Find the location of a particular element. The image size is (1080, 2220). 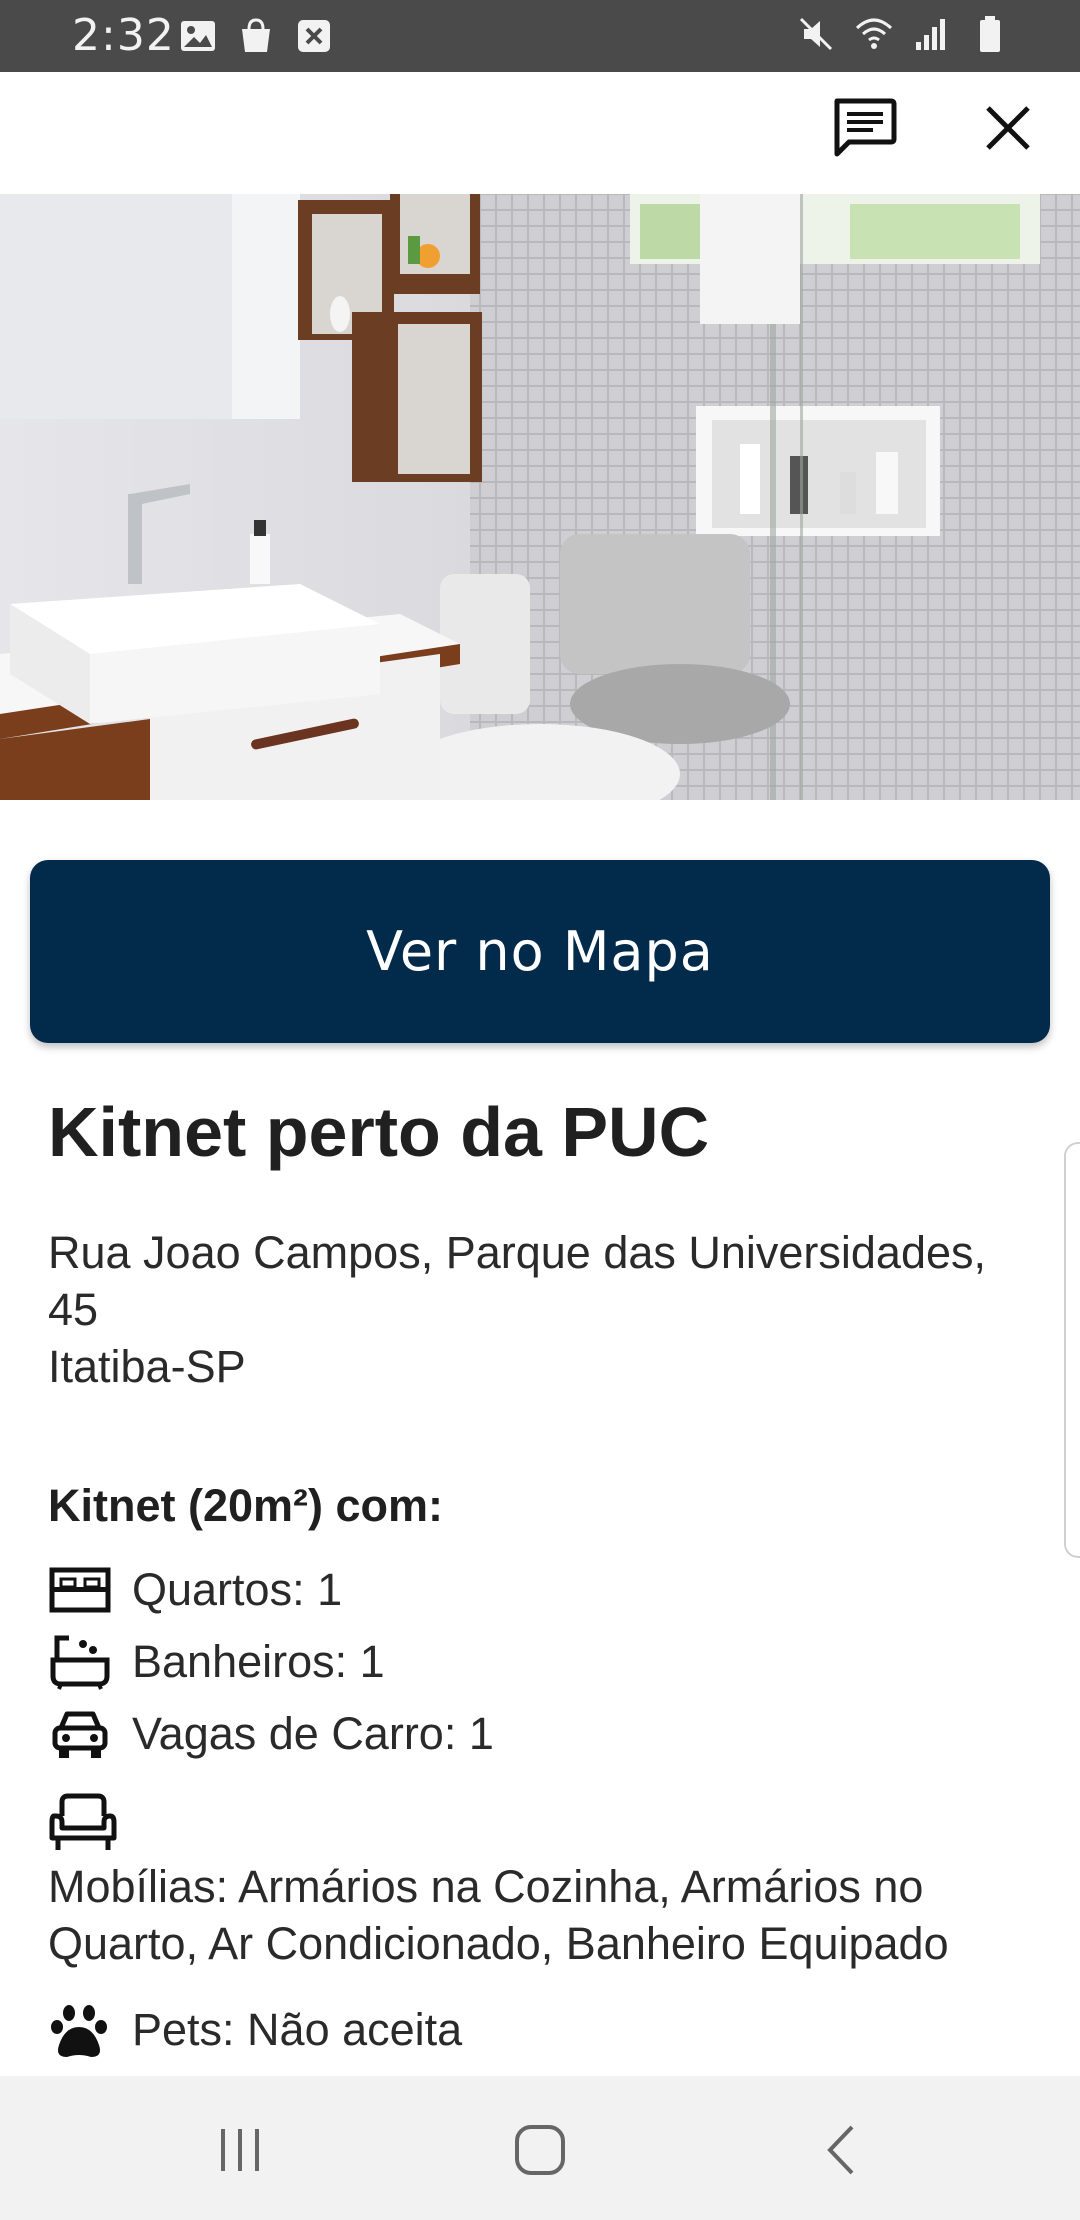

recents-button is located at coordinates (240, 2150).